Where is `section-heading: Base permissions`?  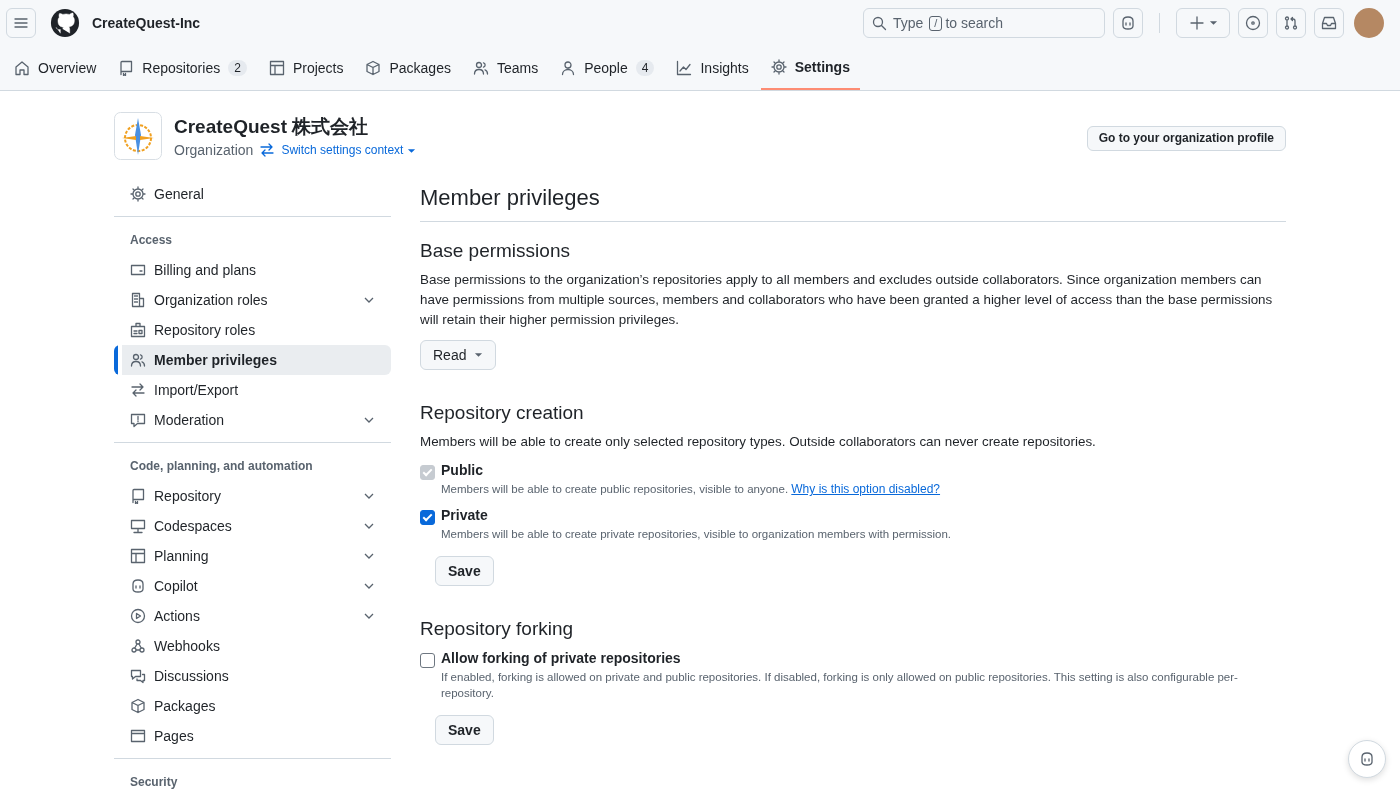
section-heading: Base permissions is located at coordinates (495, 251).